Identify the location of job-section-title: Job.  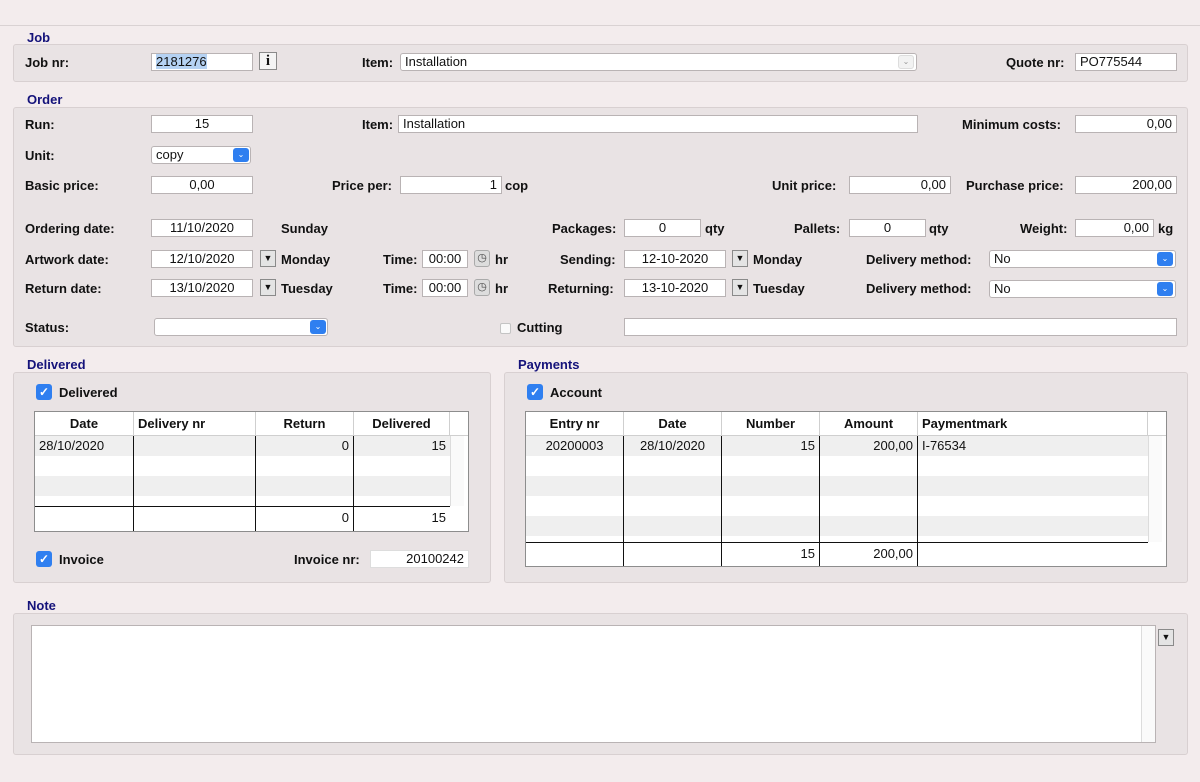
(39, 37).